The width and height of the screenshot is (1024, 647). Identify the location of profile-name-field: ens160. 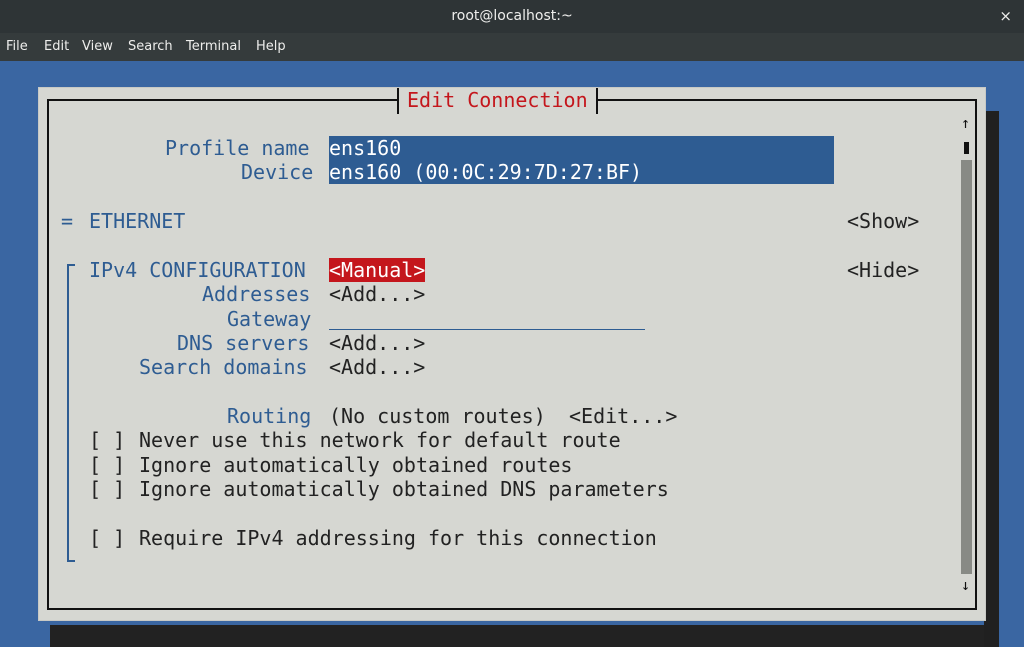
(581, 148).